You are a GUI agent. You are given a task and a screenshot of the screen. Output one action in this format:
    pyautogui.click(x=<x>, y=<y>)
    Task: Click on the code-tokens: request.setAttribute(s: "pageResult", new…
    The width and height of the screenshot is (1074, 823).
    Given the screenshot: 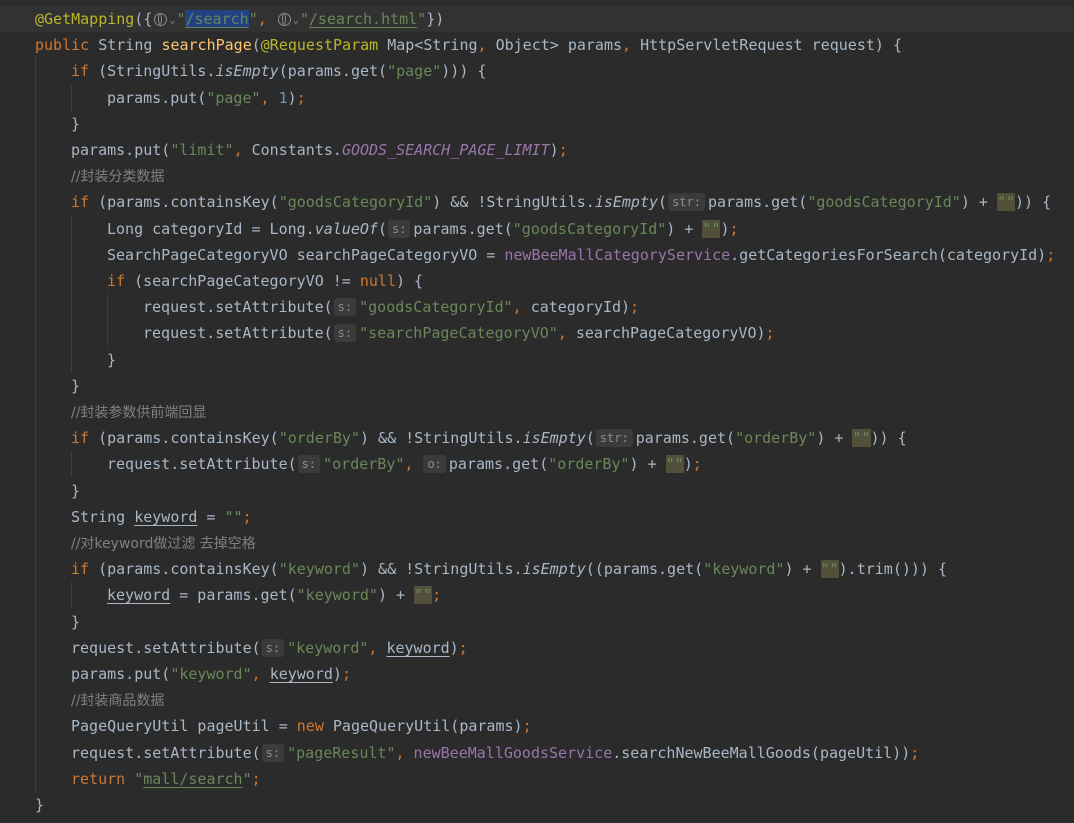 What is the action you would take?
    pyautogui.click(x=495, y=753)
    